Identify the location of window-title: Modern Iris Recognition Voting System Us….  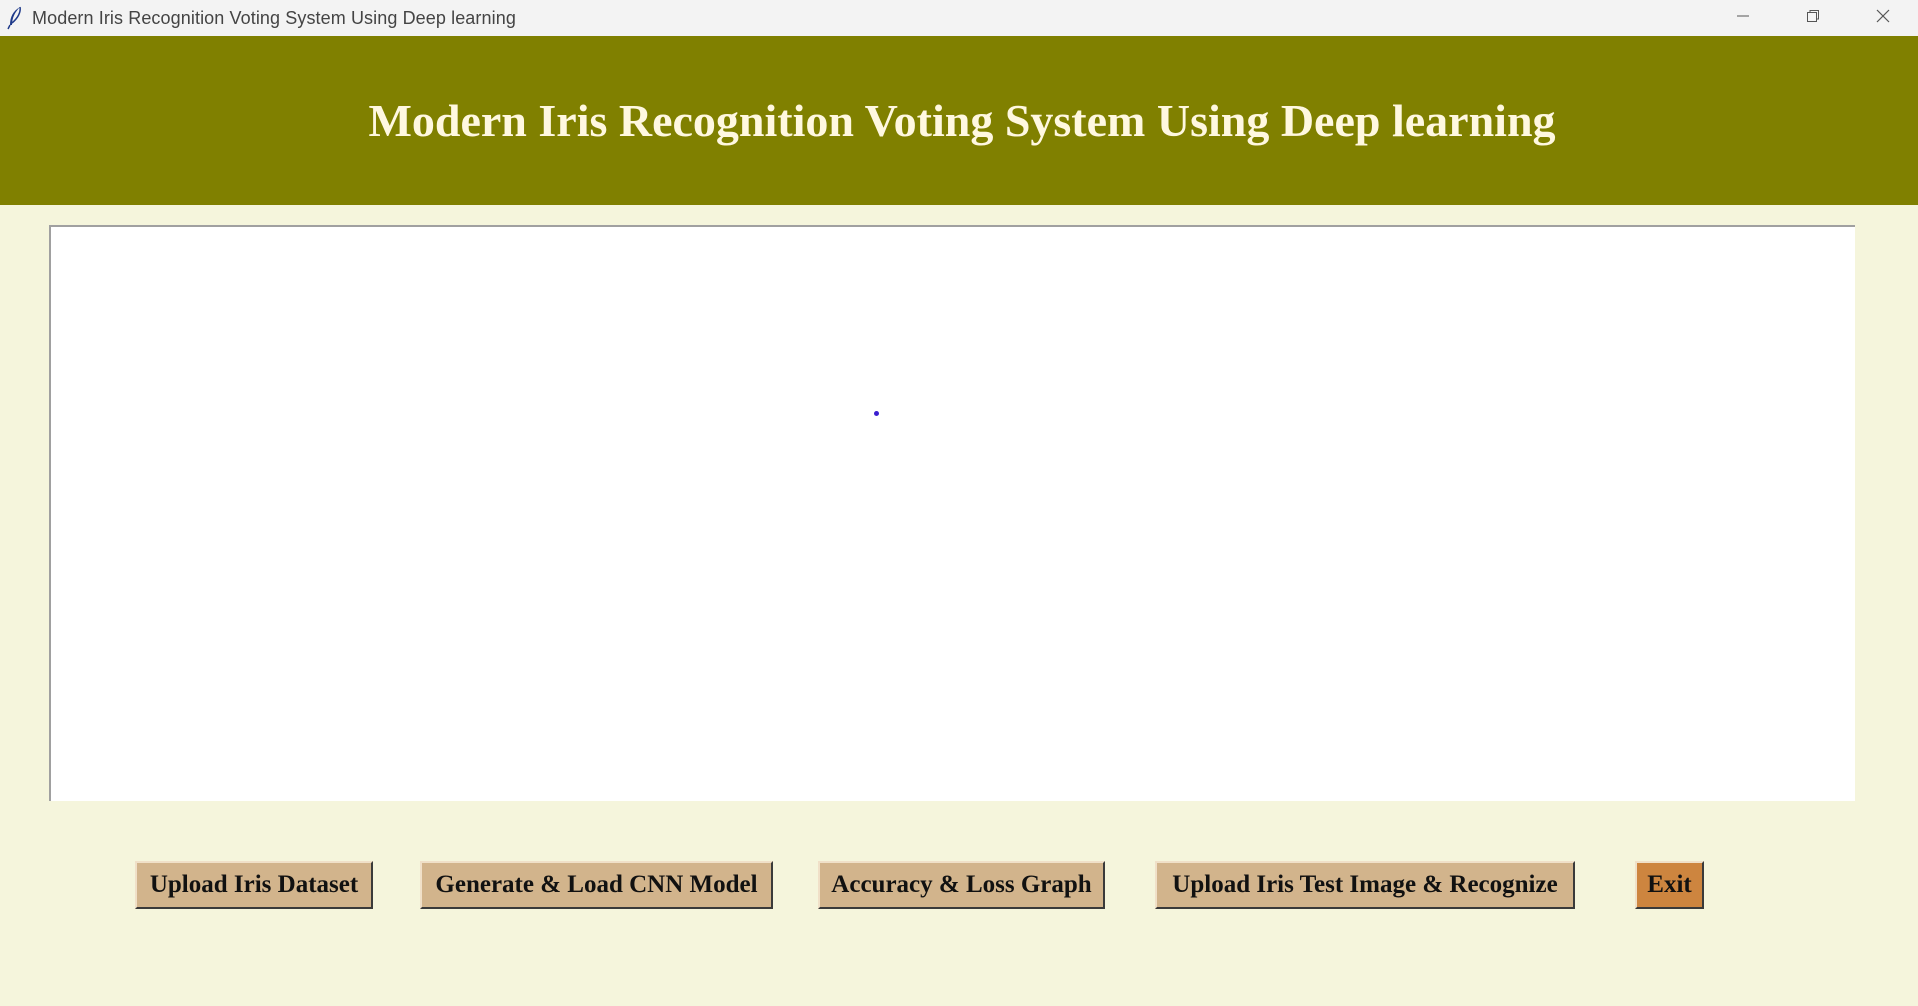
(274, 17).